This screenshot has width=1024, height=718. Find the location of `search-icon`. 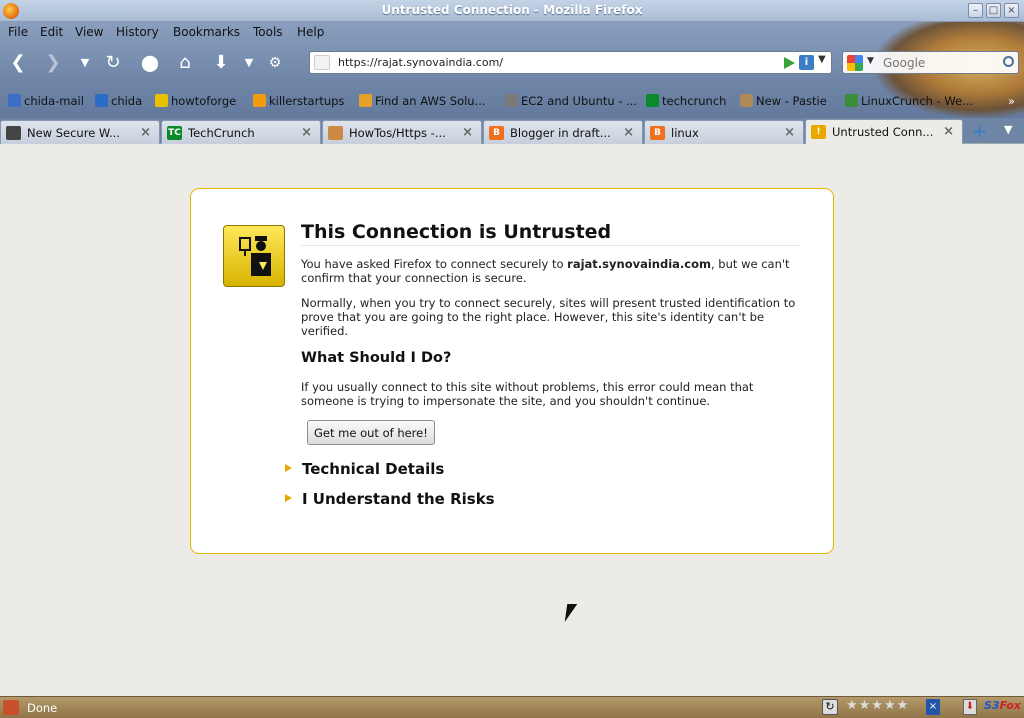

search-icon is located at coordinates (1008, 61).